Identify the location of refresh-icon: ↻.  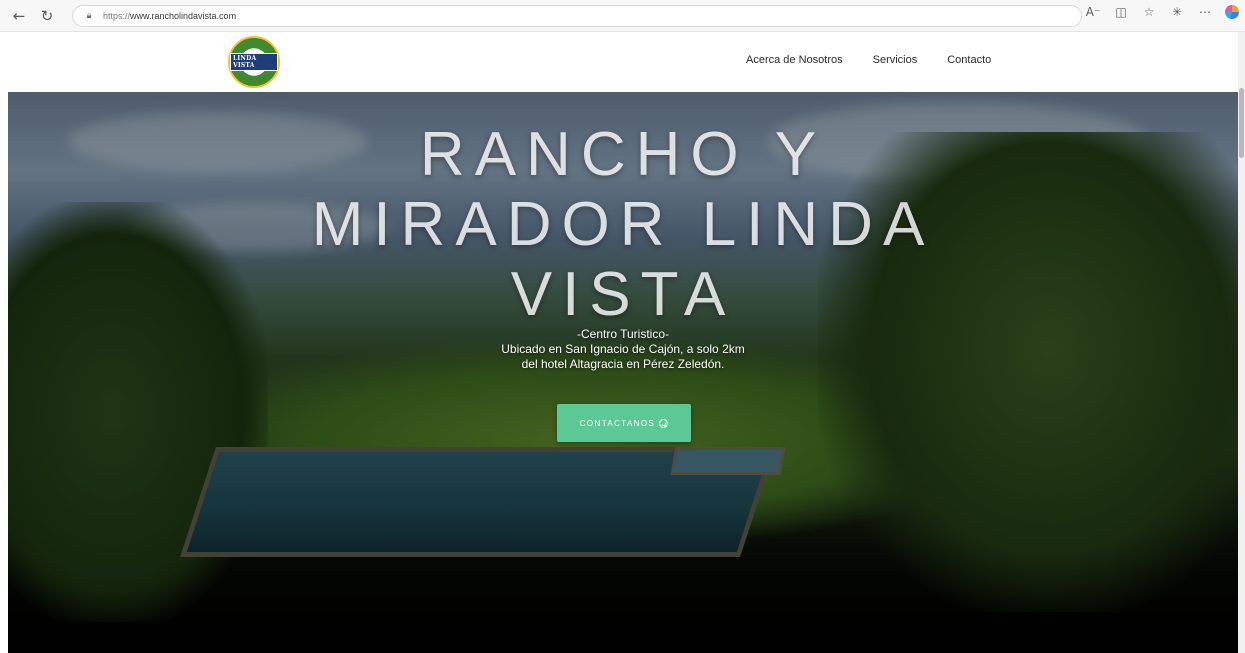
(47, 16).